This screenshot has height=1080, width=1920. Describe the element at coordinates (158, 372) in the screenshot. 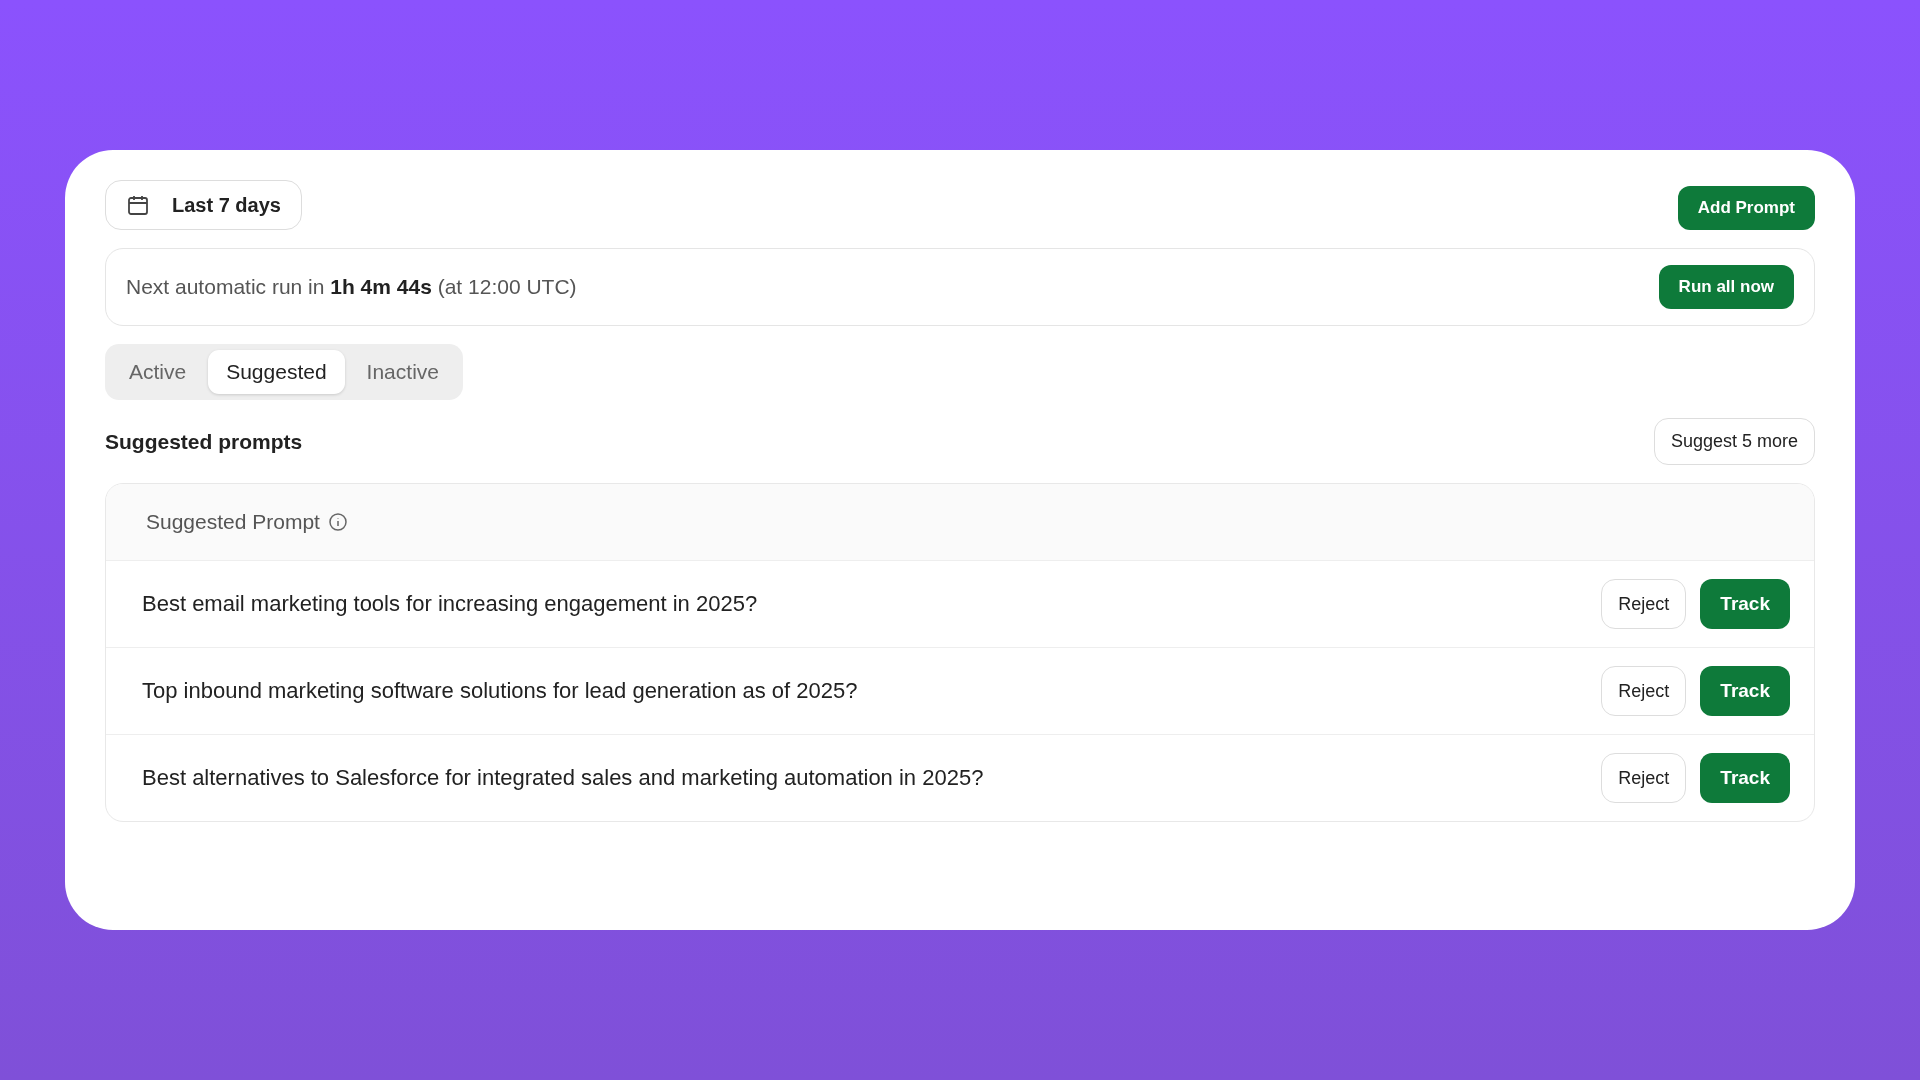

I see `tab: Active` at that location.